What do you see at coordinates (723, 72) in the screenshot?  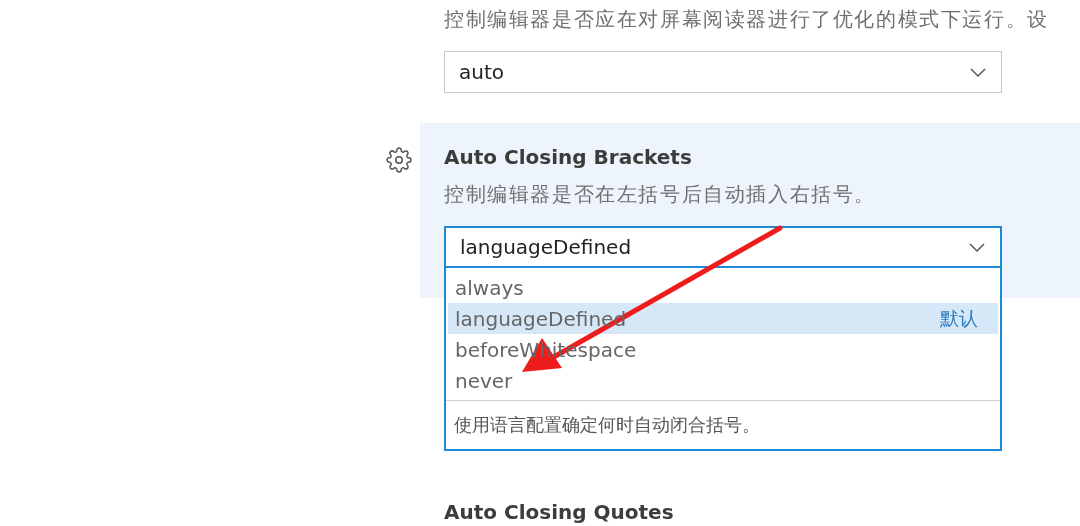 I see `dropdown-select: auto` at bounding box center [723, 72].